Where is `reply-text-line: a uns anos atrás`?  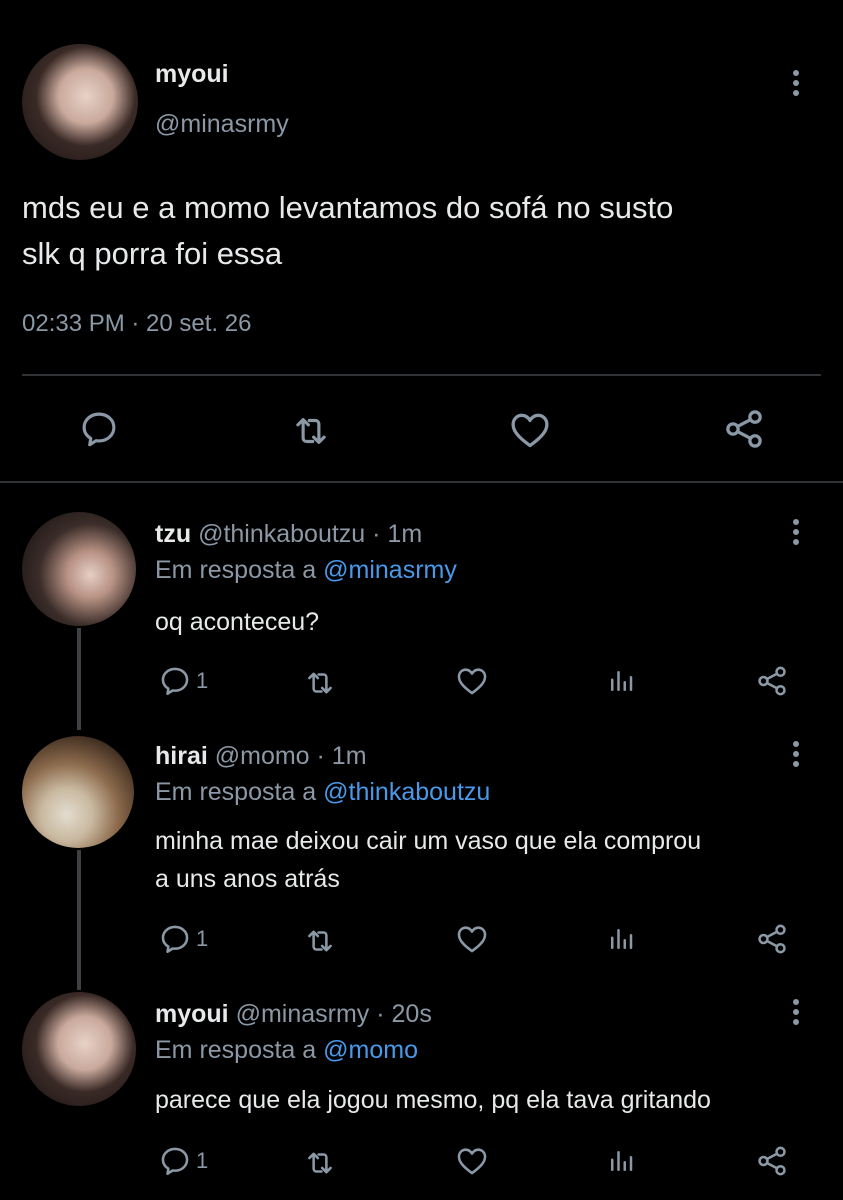 reply-text-line: a uns anos atrás is located at coordinates (247, 879).